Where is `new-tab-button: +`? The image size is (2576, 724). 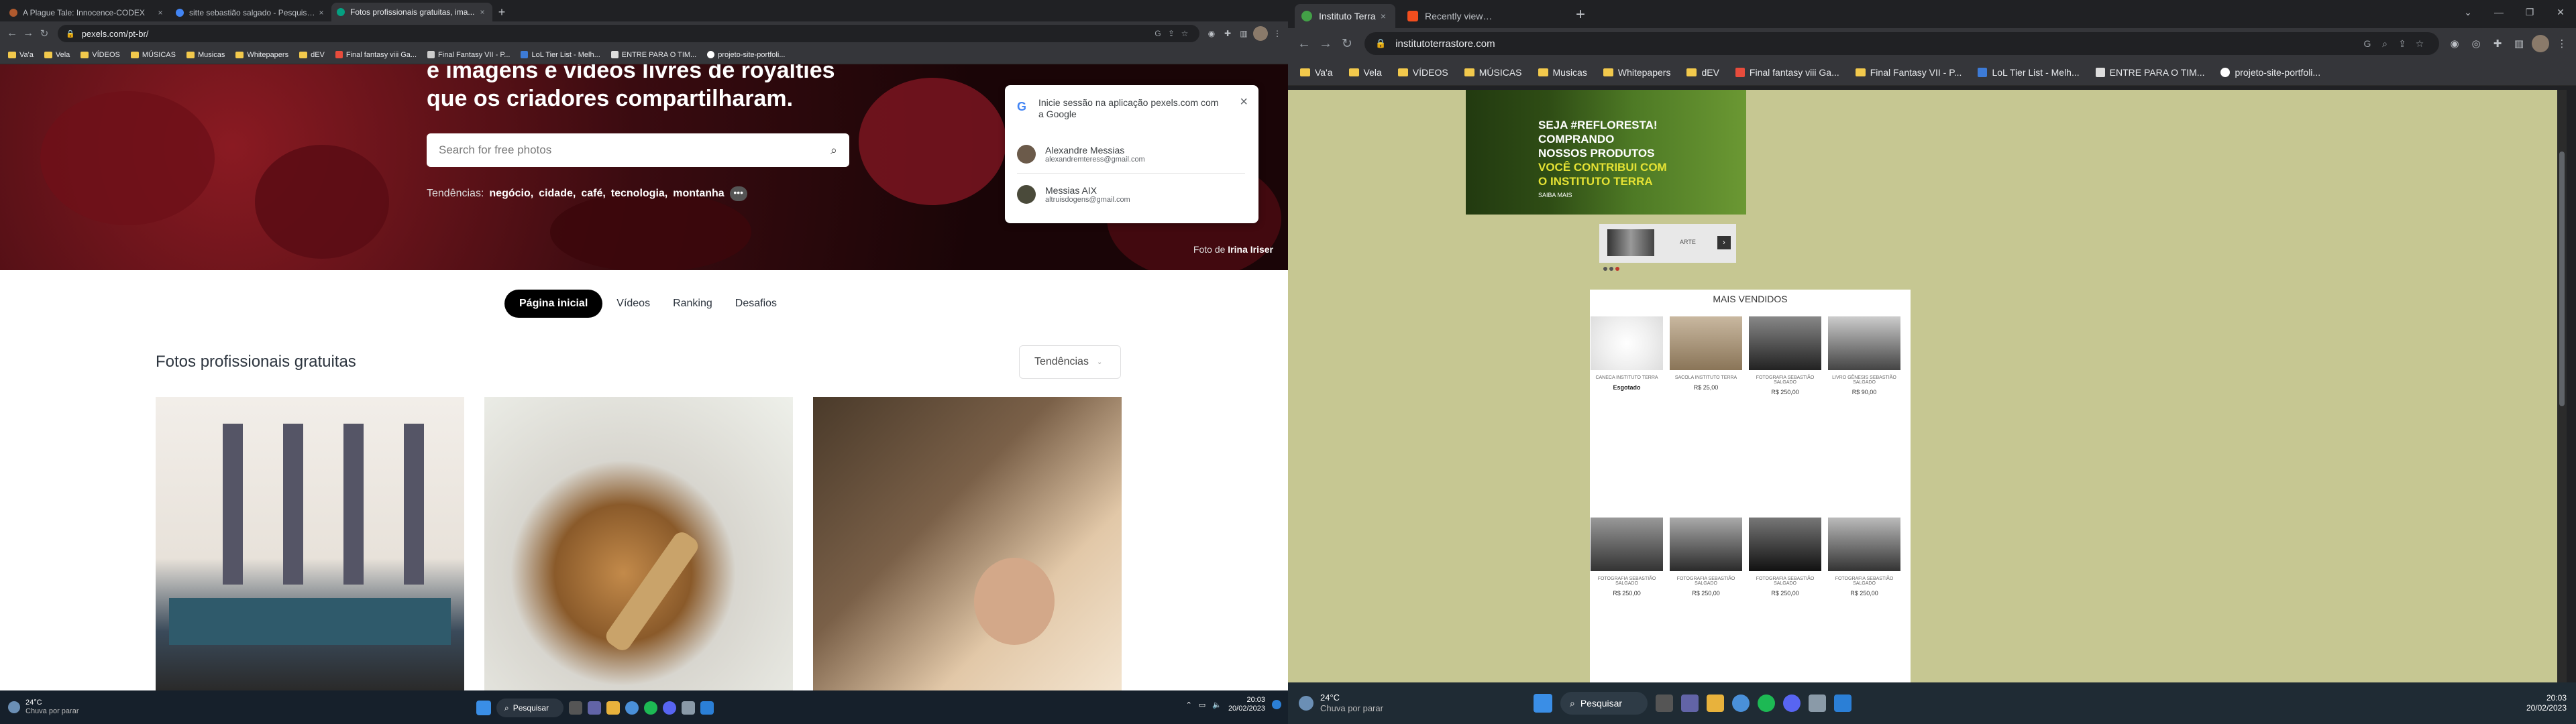
new-tab-button: + is located at coordinates (501, 13).